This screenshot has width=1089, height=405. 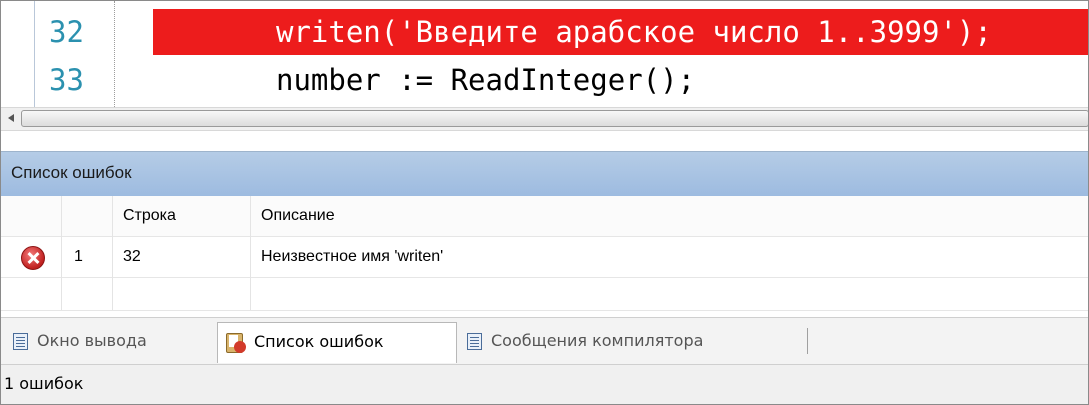 What do you see at coordinates (544, 216) in the screenshot?
I see `grid-header-row: Строка Описание` at bounding box center [544, 216].